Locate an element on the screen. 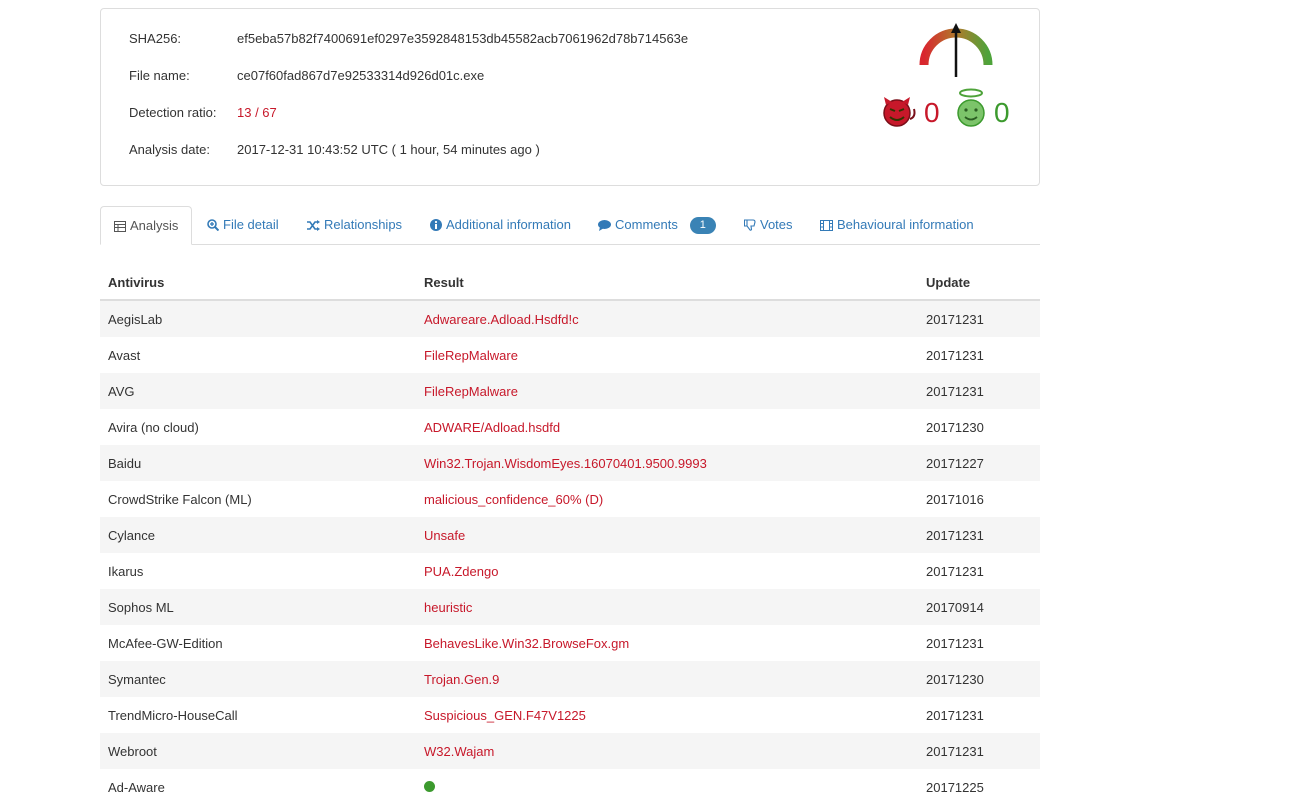 This screenshot has width=1305, height=805. detection-result: Unsafe is located at coordinates (667, 535).